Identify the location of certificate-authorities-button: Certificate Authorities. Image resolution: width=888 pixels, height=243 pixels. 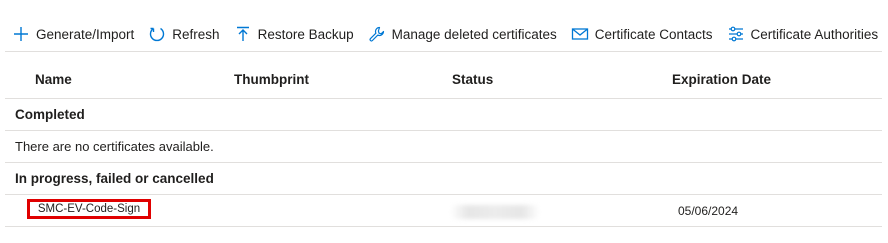
(803, 34).